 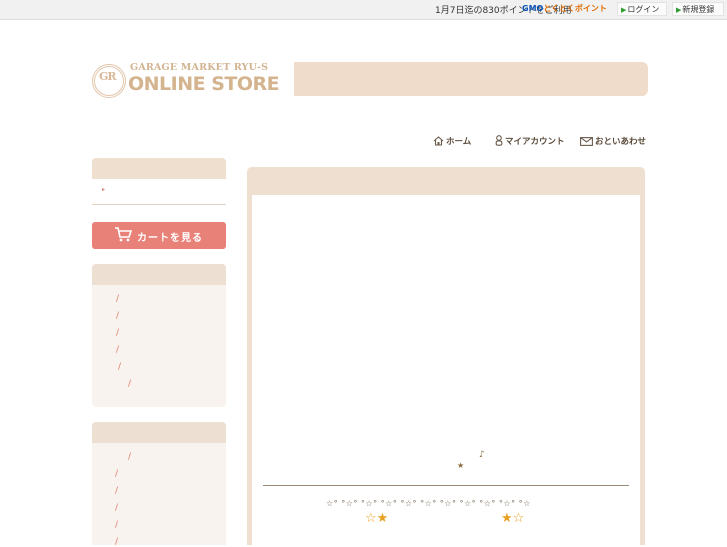 I want to click on header-banner, so click(x=471, y=79).